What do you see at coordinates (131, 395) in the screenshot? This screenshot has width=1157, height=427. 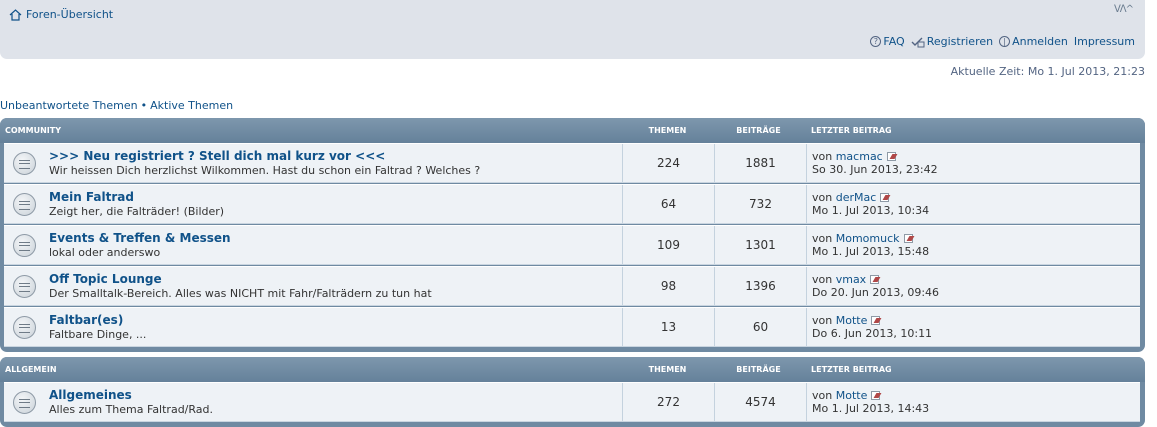 I see `forum-title: Allgemeines` at bounding box center [131, 395].